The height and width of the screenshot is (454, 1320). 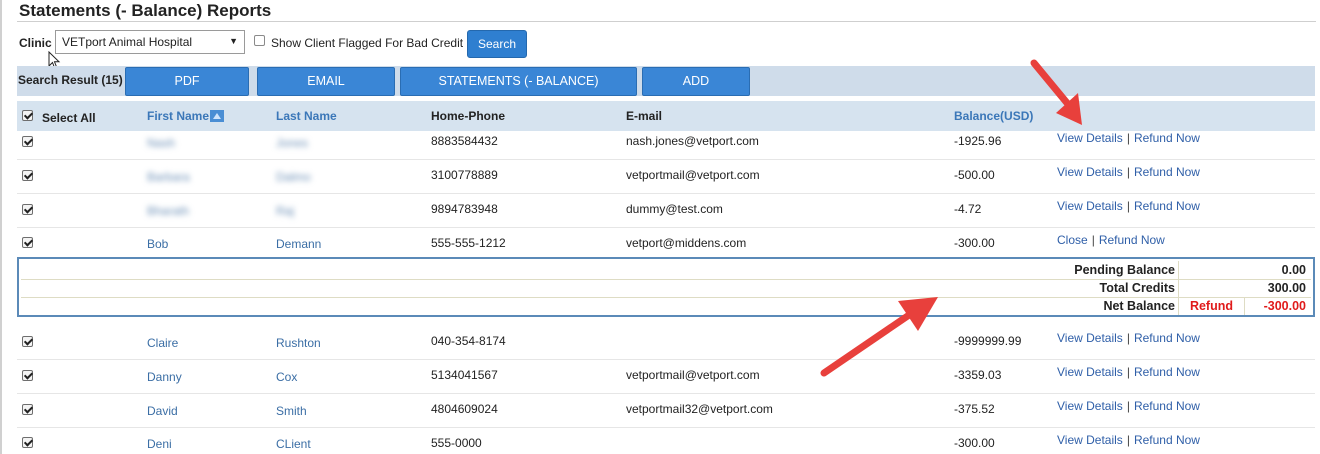 What do you see at coordinates (644, 116) in the screenshot?
I see `email-header: E-mail` at bounding box center [644, 116].